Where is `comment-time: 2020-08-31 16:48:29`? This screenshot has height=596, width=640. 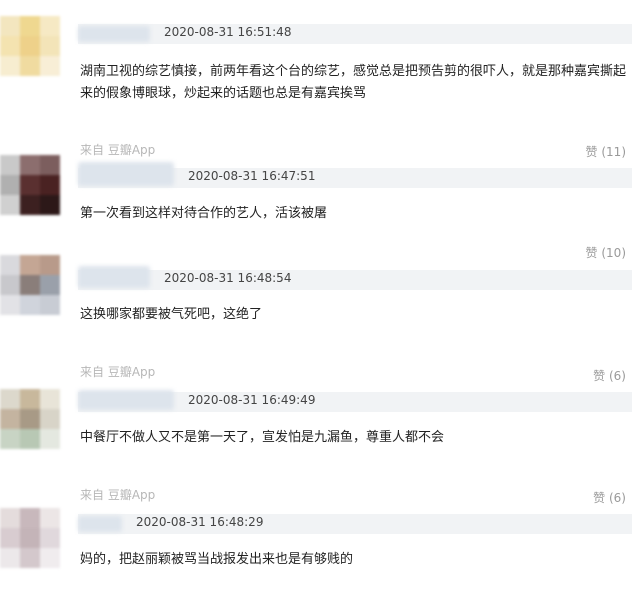
comment-time: 2020-08-31 16:48:29 is located at coordinates (200, 522).